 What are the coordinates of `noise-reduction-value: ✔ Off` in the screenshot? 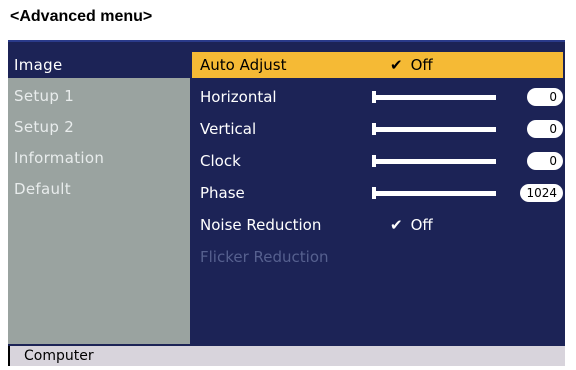 It's located at (411, 225).